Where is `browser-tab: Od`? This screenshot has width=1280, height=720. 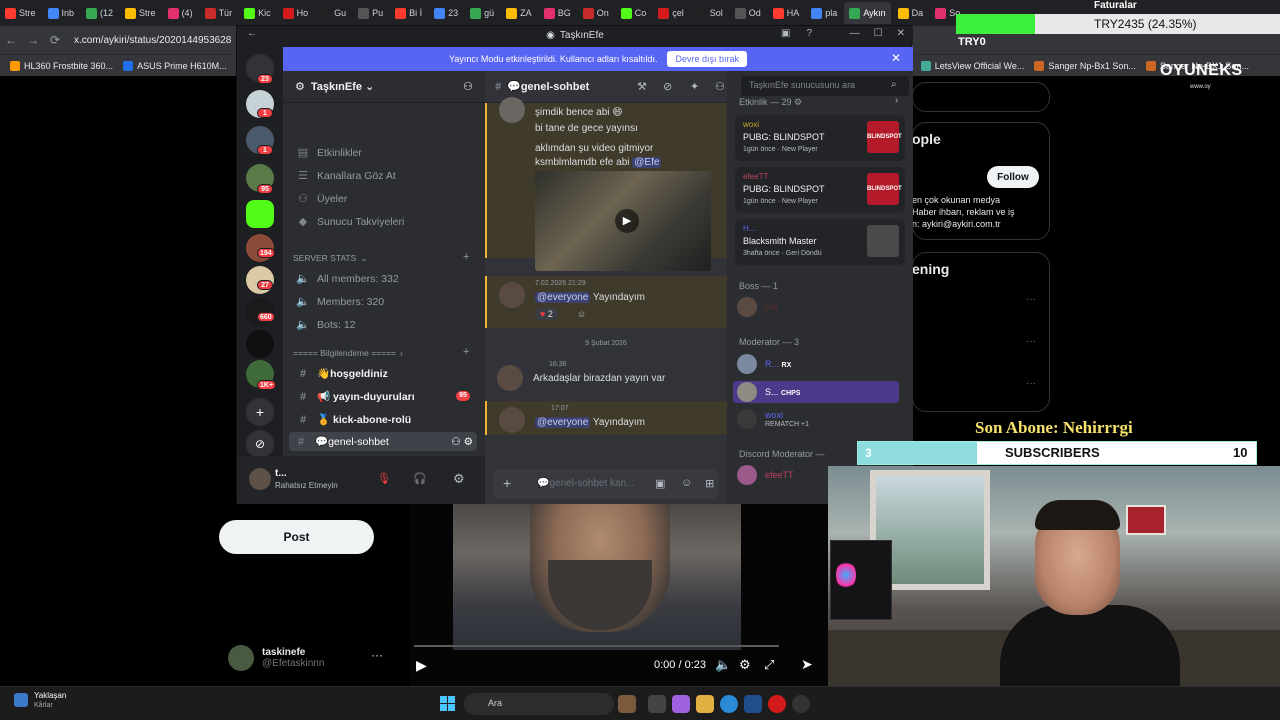 browser-tab: Od is located at coordinates (748, 13).